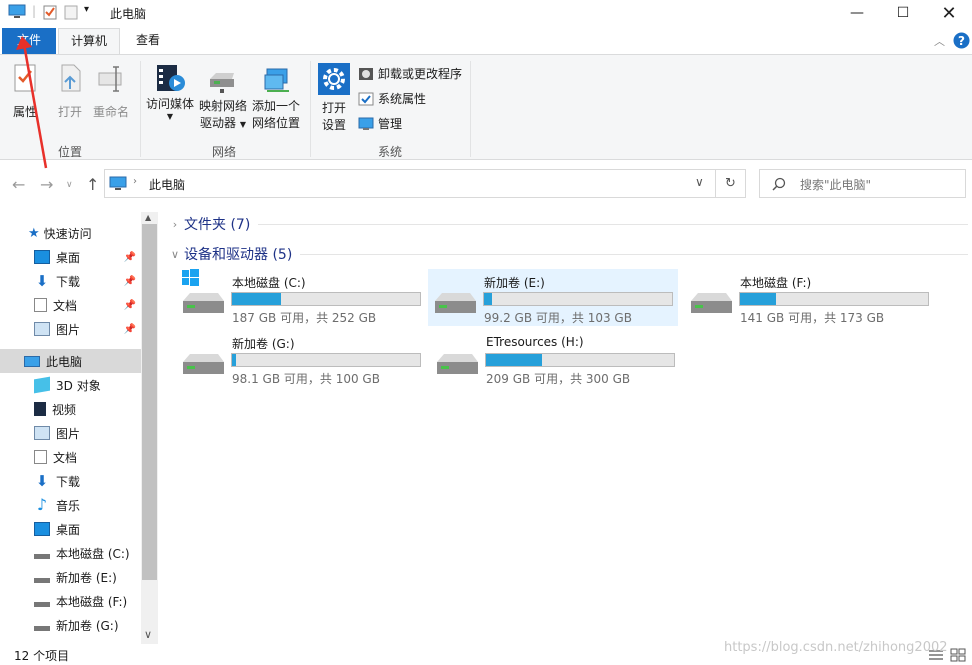  I want to click on collapse-chevron-icon: ∨, so click(175, 254).